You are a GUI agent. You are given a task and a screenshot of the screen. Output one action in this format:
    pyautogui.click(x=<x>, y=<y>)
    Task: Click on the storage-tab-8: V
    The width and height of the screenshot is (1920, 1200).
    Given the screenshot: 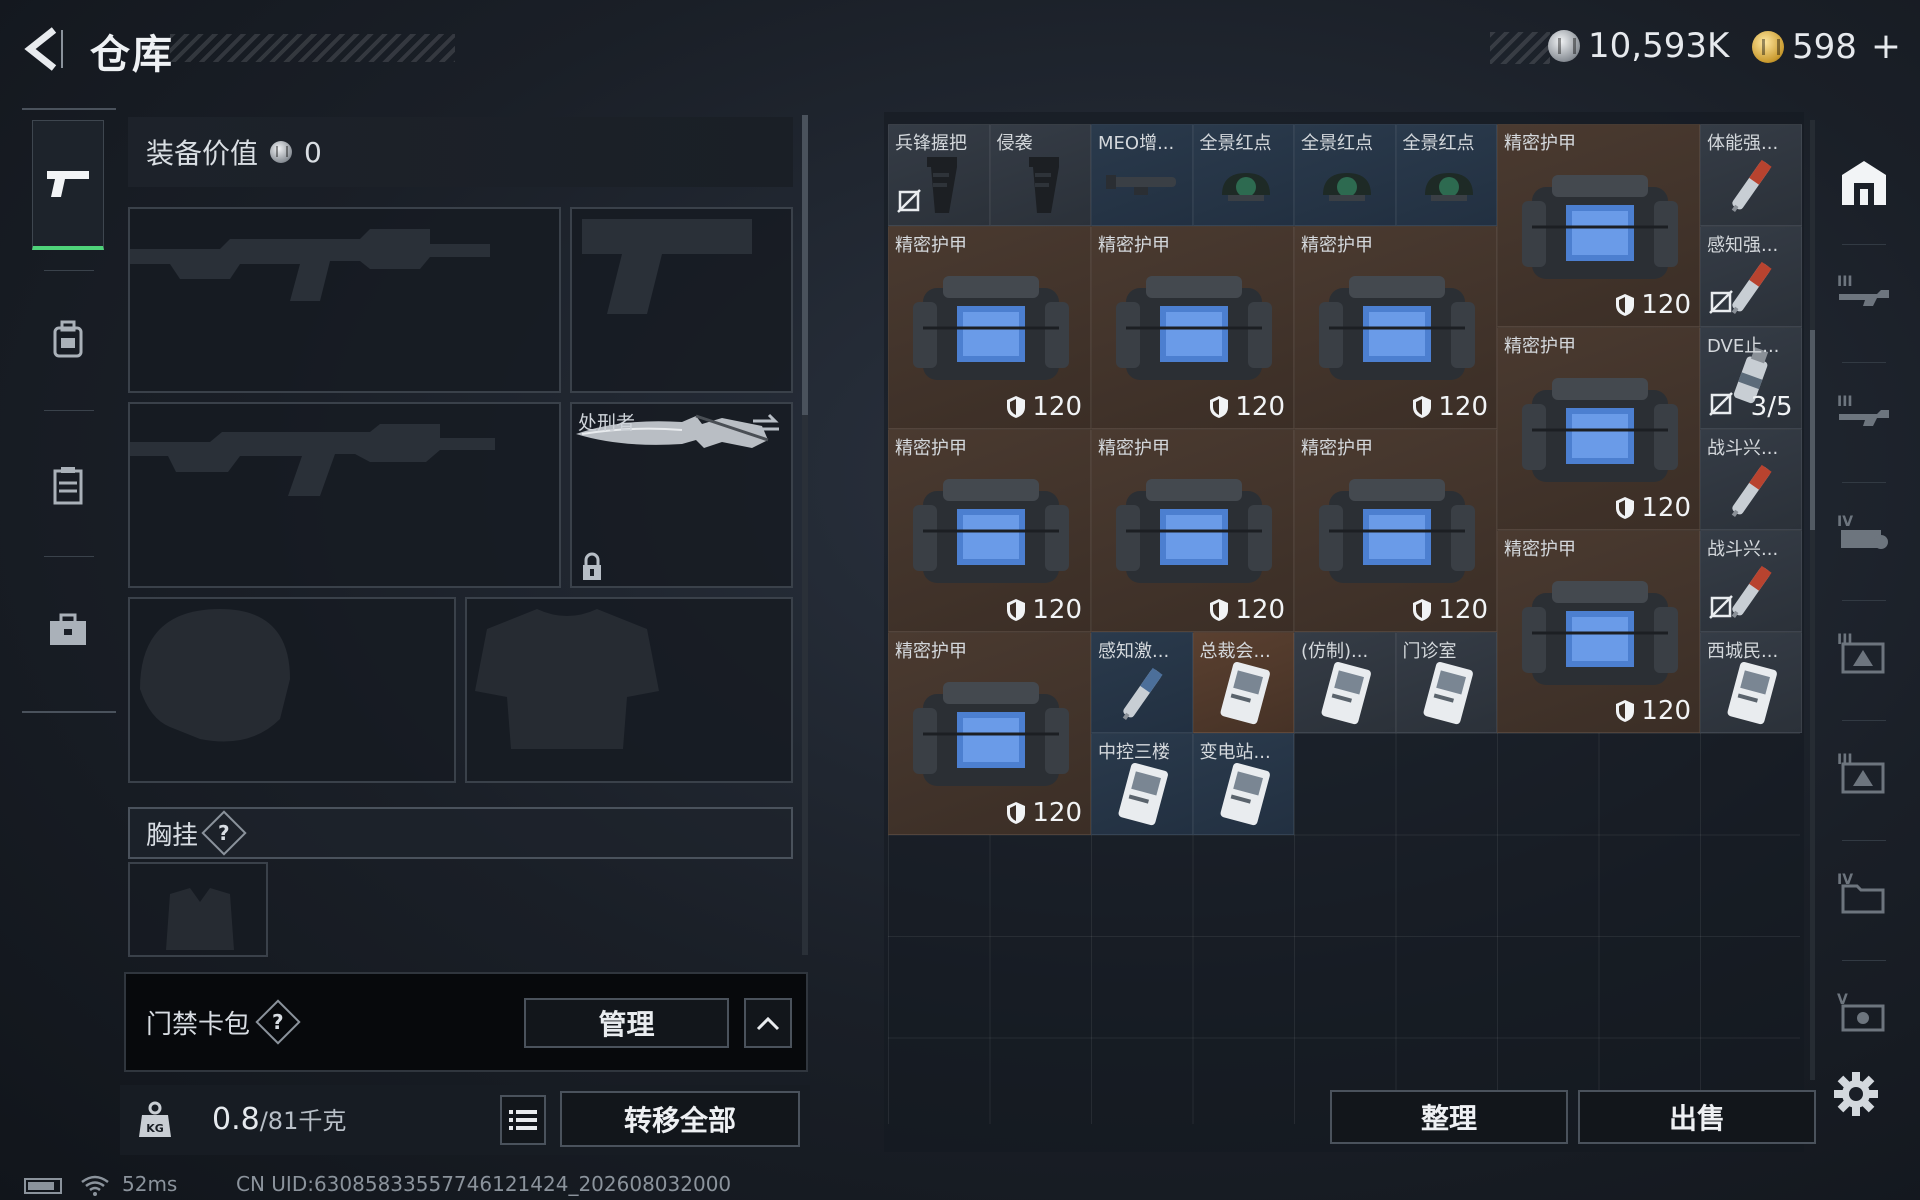 What is the action you would take?
    pyautogui.click(x=1864, y=1012)
    